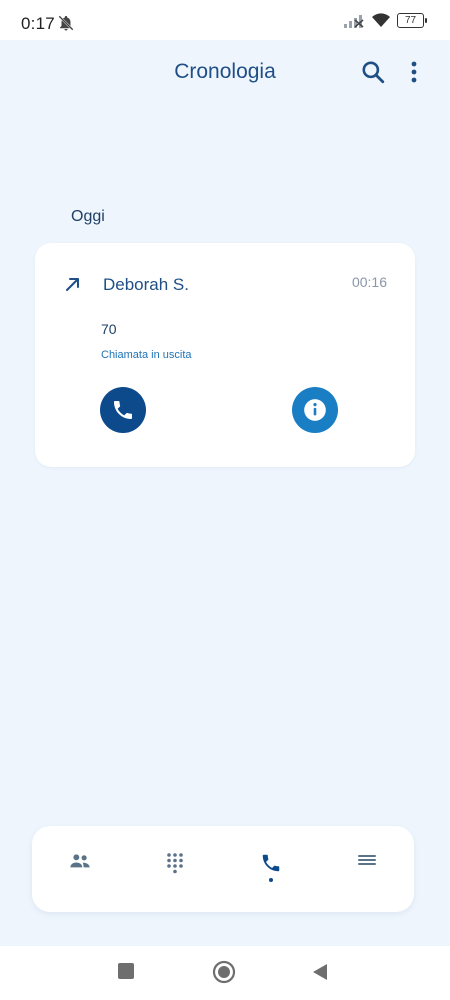 Image resolution: width=450 pixels, height=1000 pixels. I want to click on status-time: 0:17, so click(38, 23).